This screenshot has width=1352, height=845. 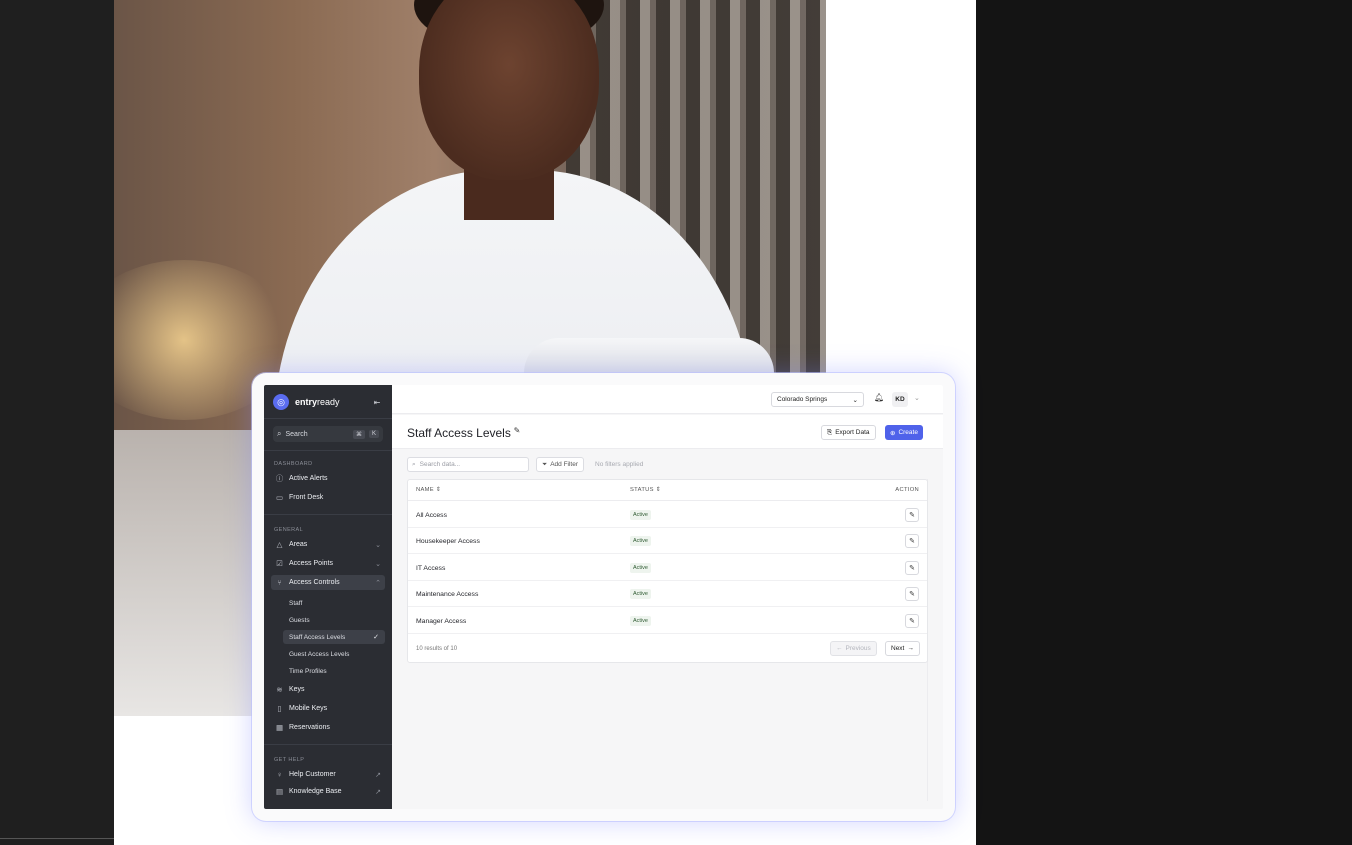 I want to click on add-filter-label: Add Filter, so click(x=564, y=464).